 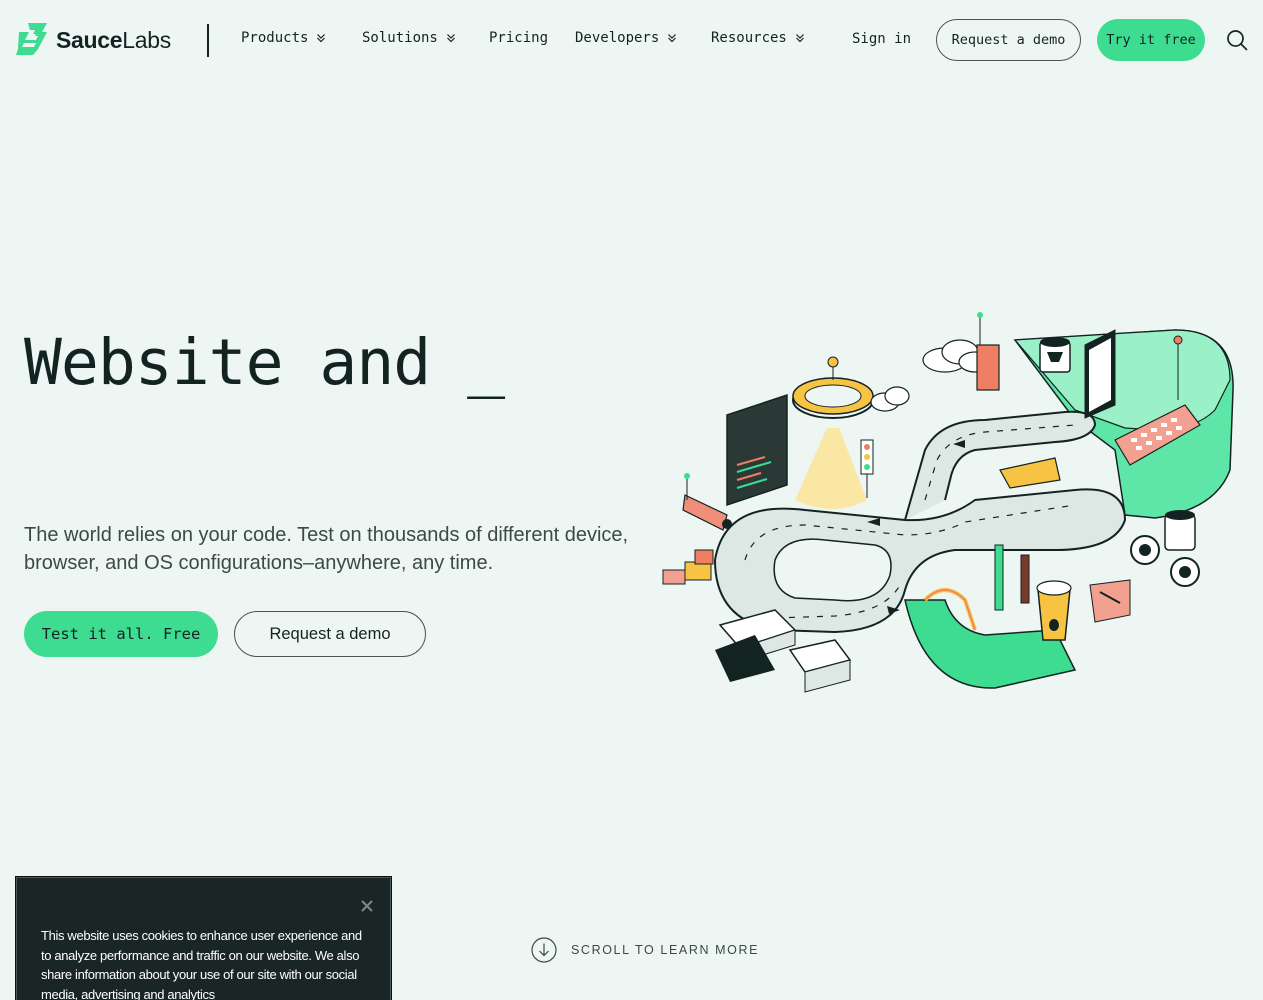 I want to click on nav-resources: Resources, so click(x=758, y=38).